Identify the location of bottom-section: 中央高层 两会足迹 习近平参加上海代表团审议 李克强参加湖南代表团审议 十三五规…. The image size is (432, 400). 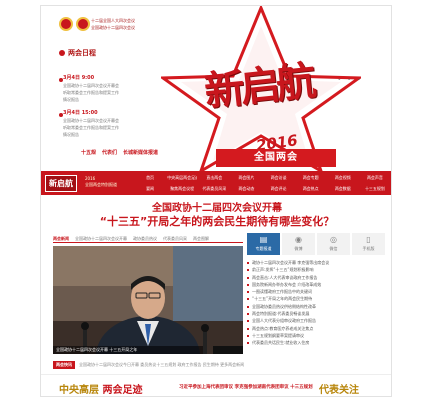
(216, 385).